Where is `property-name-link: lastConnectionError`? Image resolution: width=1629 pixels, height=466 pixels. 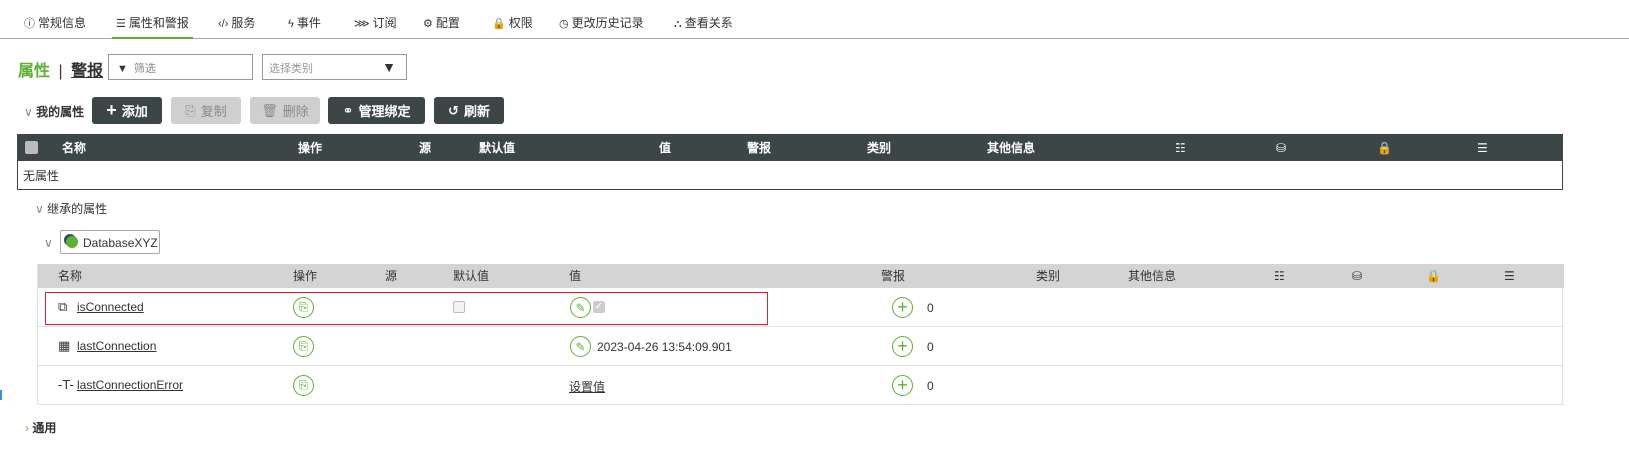 property-name-link: lastConnectionError is located at coordinates (130, 385).